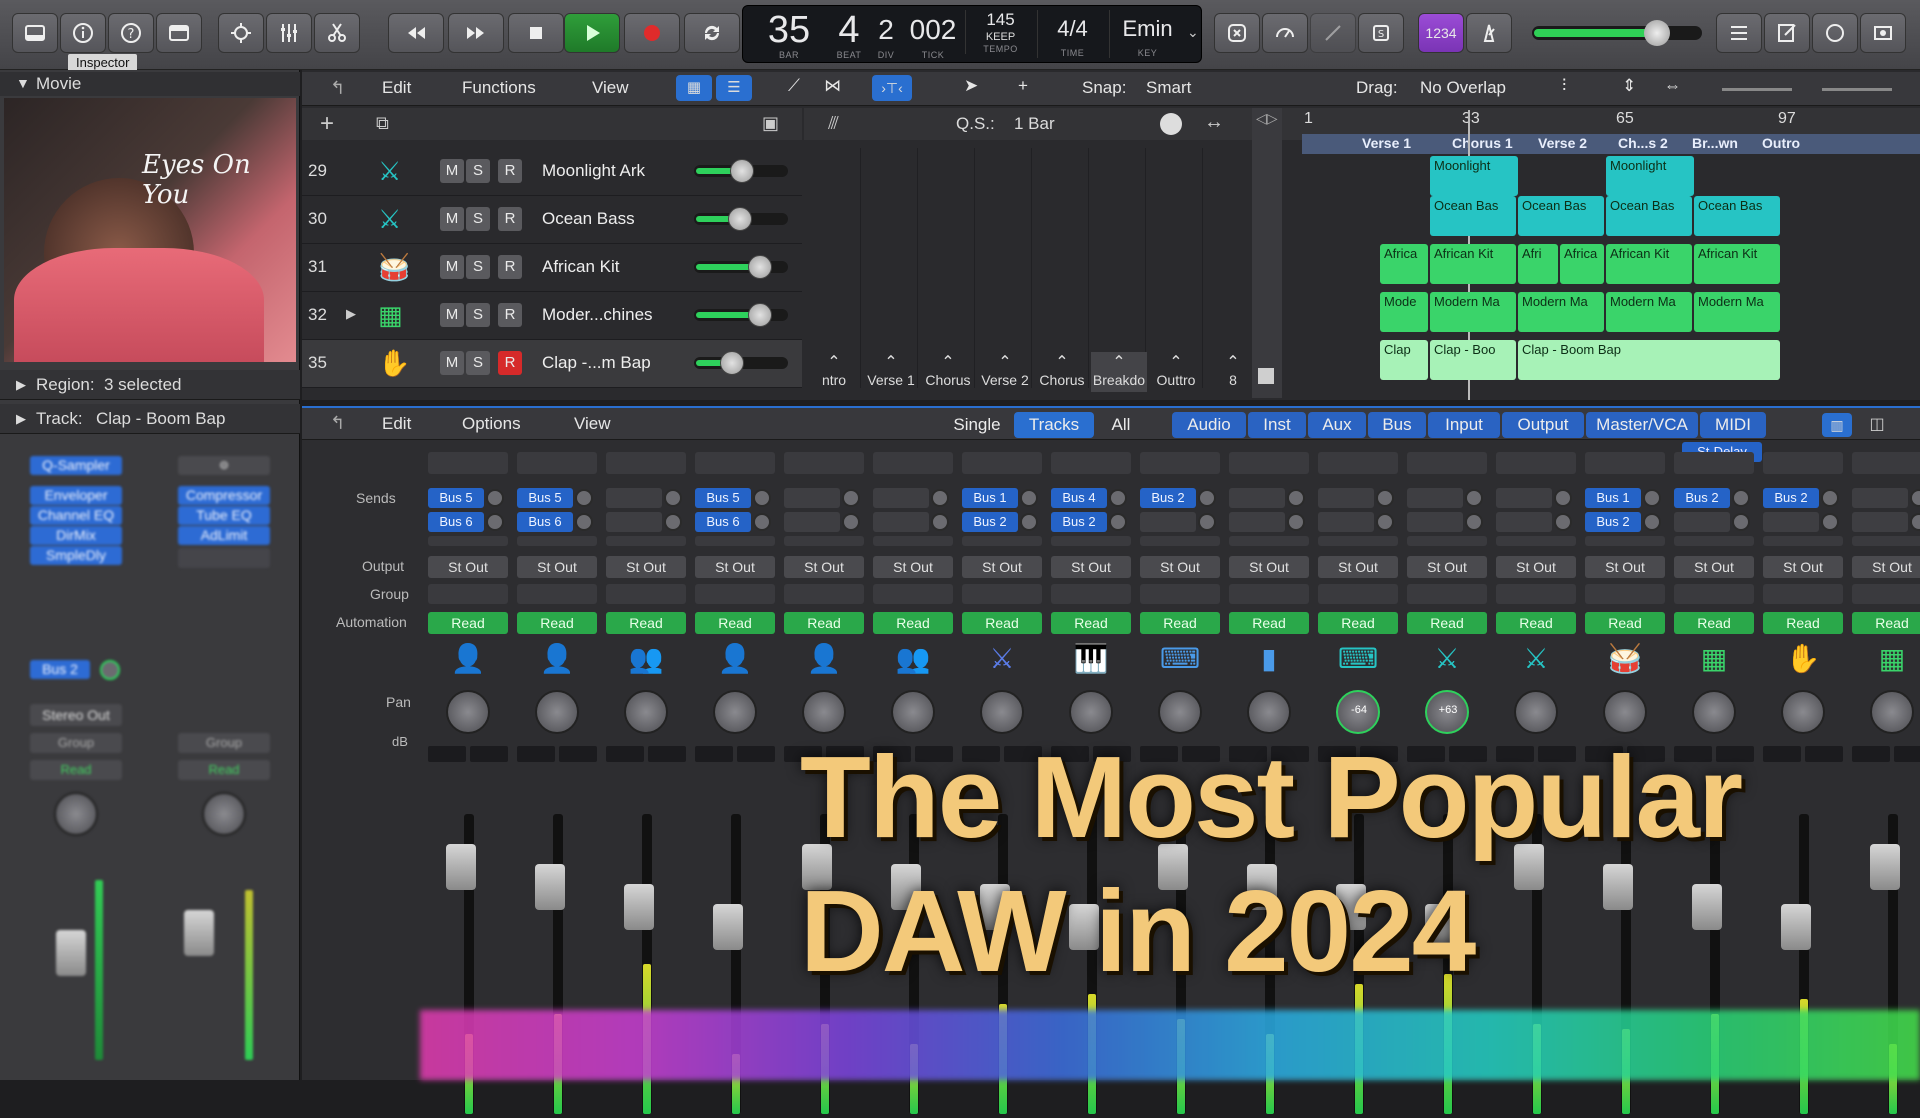  Describe the element at coordinates (1404, 312) in the screenshot. I see `region: Mode` at that location.